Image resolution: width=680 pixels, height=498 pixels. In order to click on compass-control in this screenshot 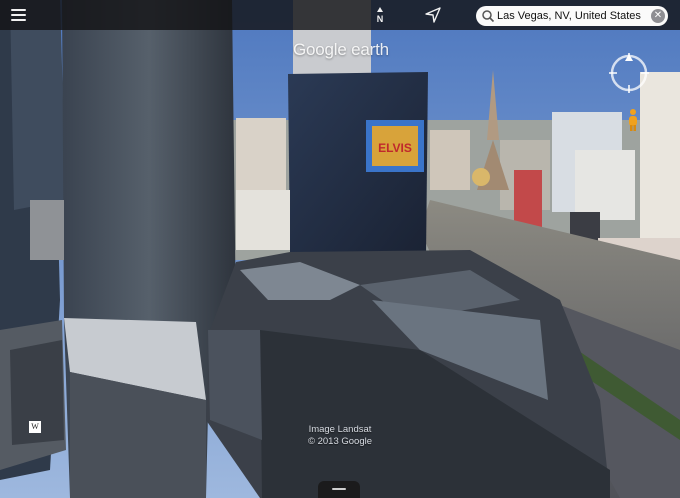, I will do `click(629, 73)`.